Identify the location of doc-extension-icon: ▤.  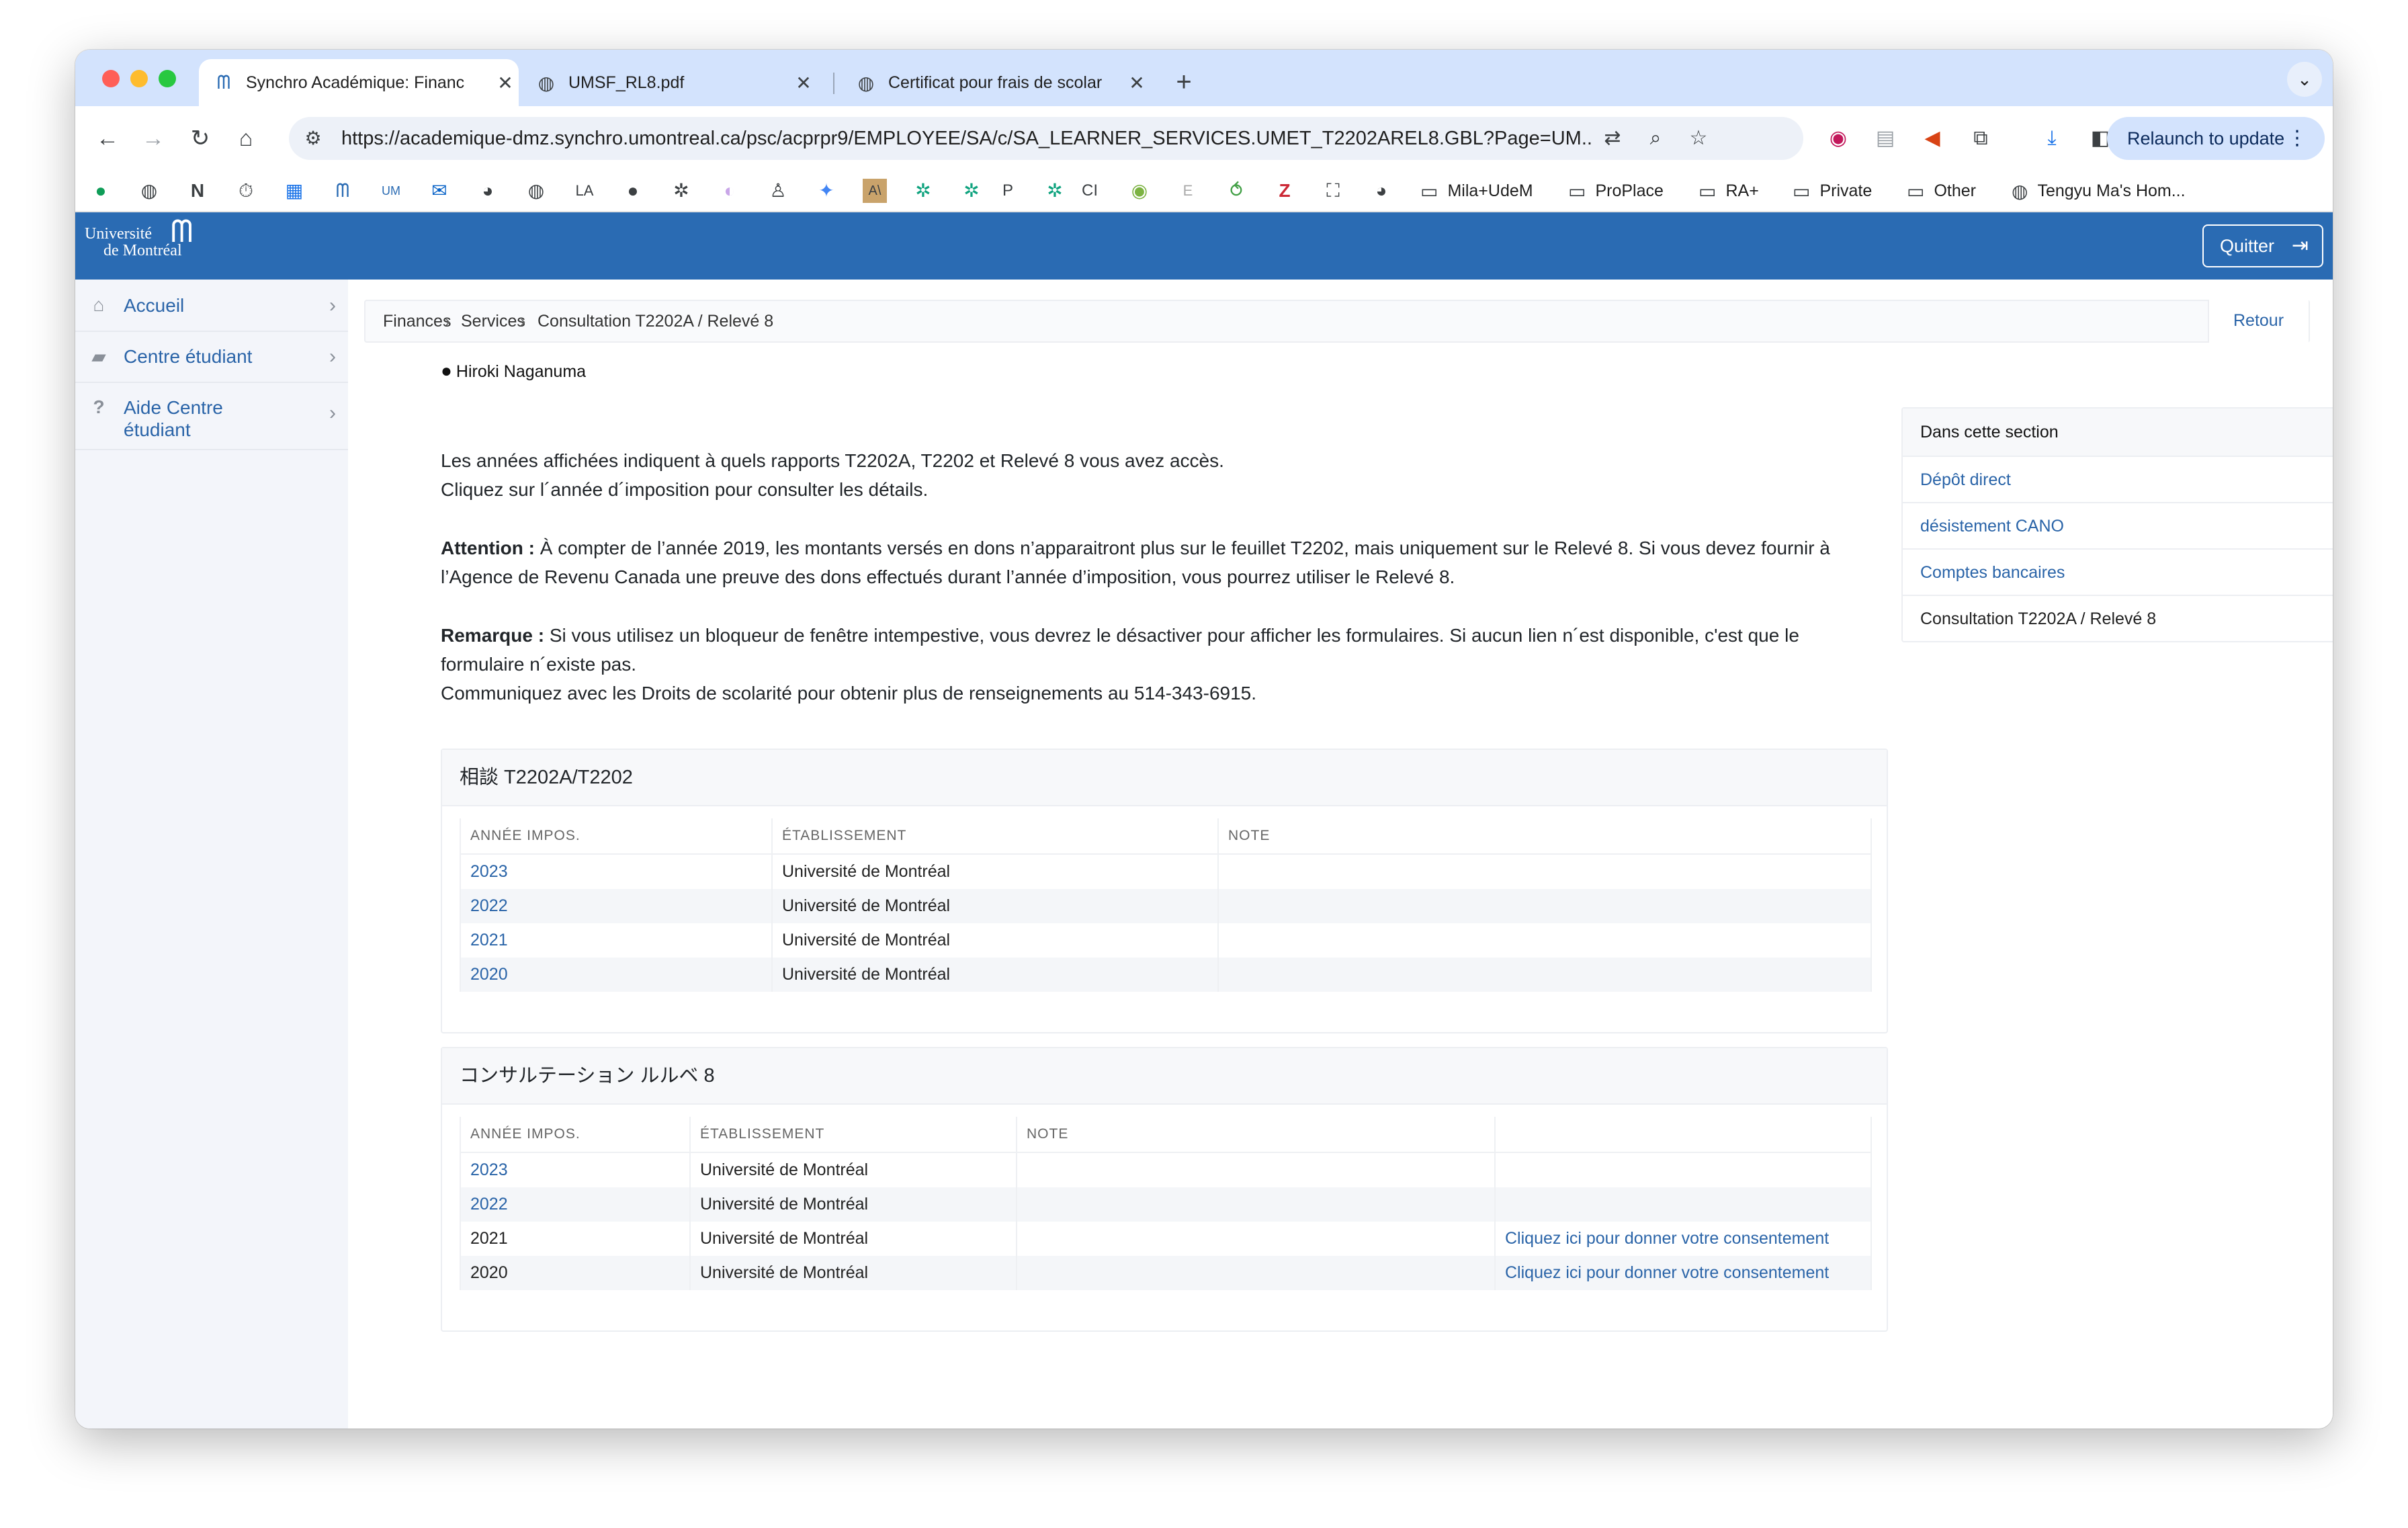
(1885, 138).